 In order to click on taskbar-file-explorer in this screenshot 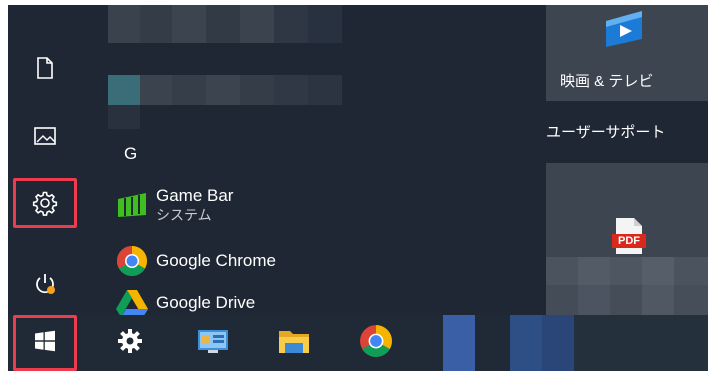, I will do `click(294, 343)`.